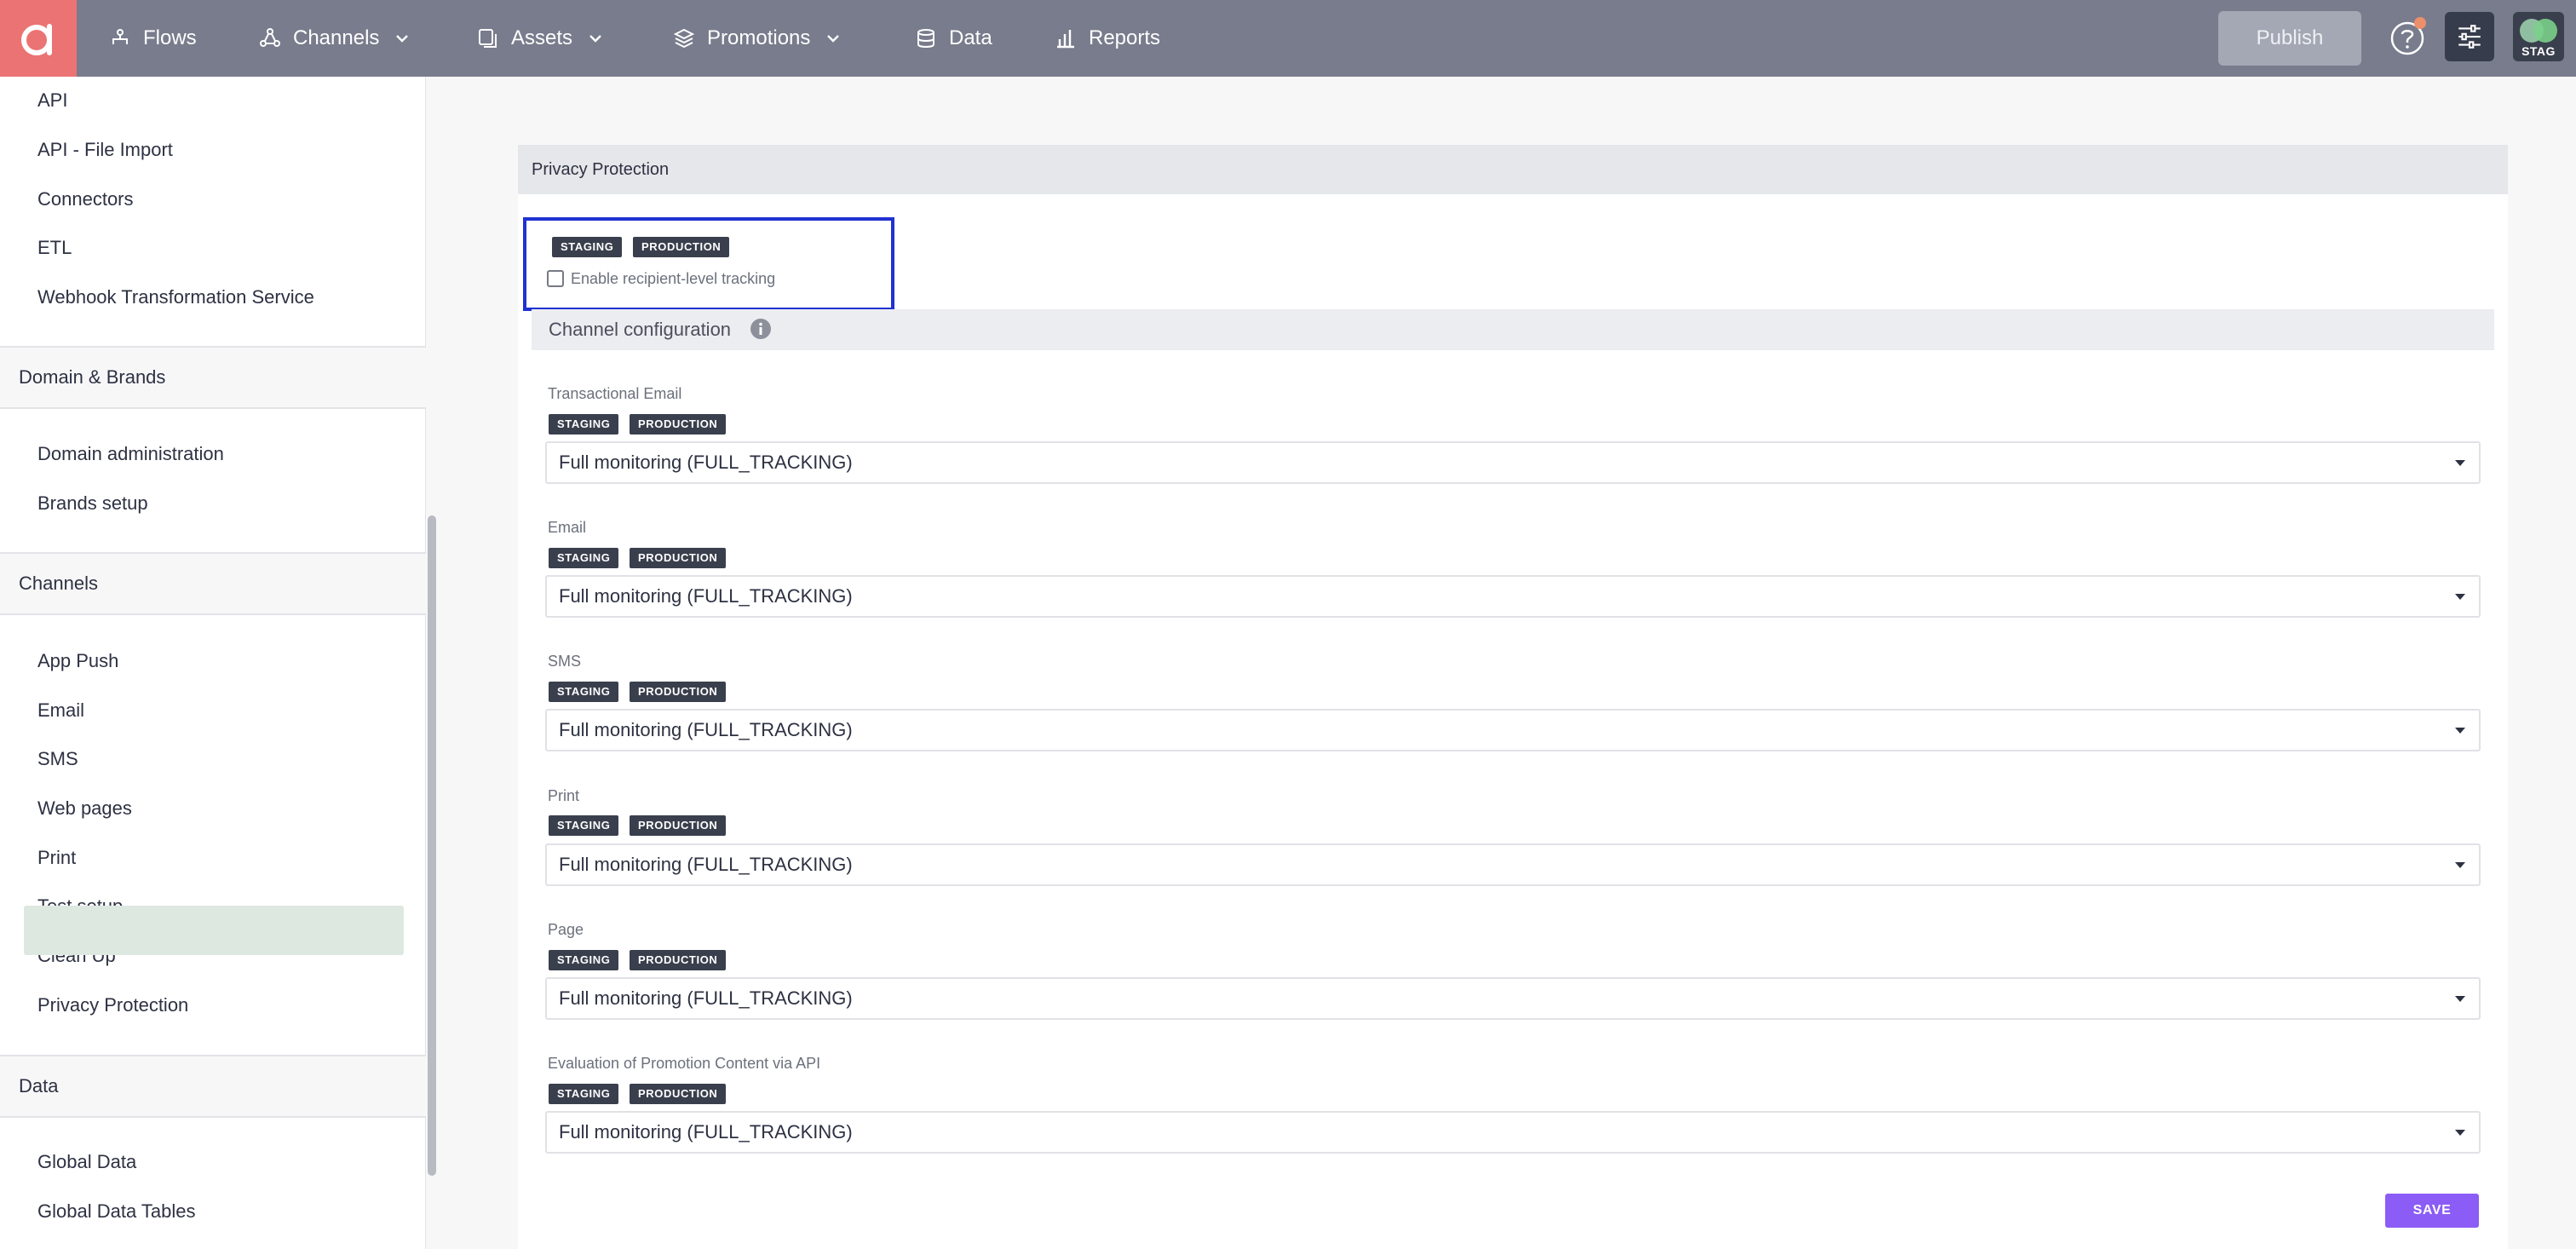 Image resolution: width=2576 pixels, height=1249 pixels. Describe the element at coordinates (55, 248) in the screenshot. I see `sidebar-item-etl: ETL` at that location.